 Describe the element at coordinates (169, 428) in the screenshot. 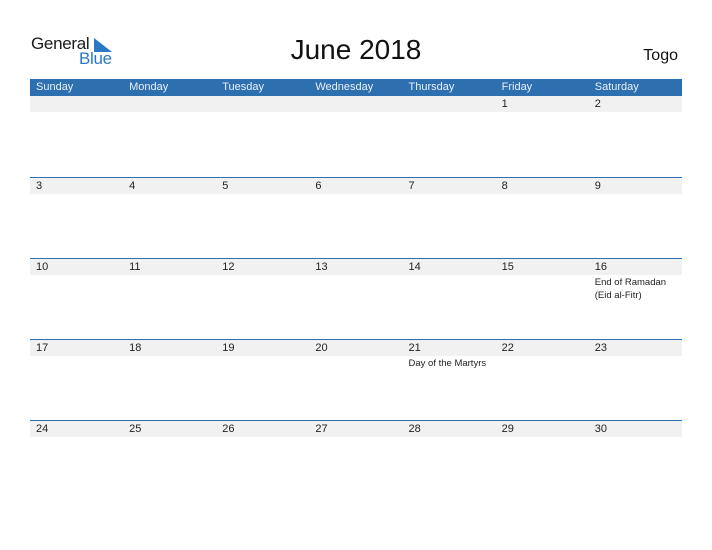

I see `day-cell: 25` at that location.